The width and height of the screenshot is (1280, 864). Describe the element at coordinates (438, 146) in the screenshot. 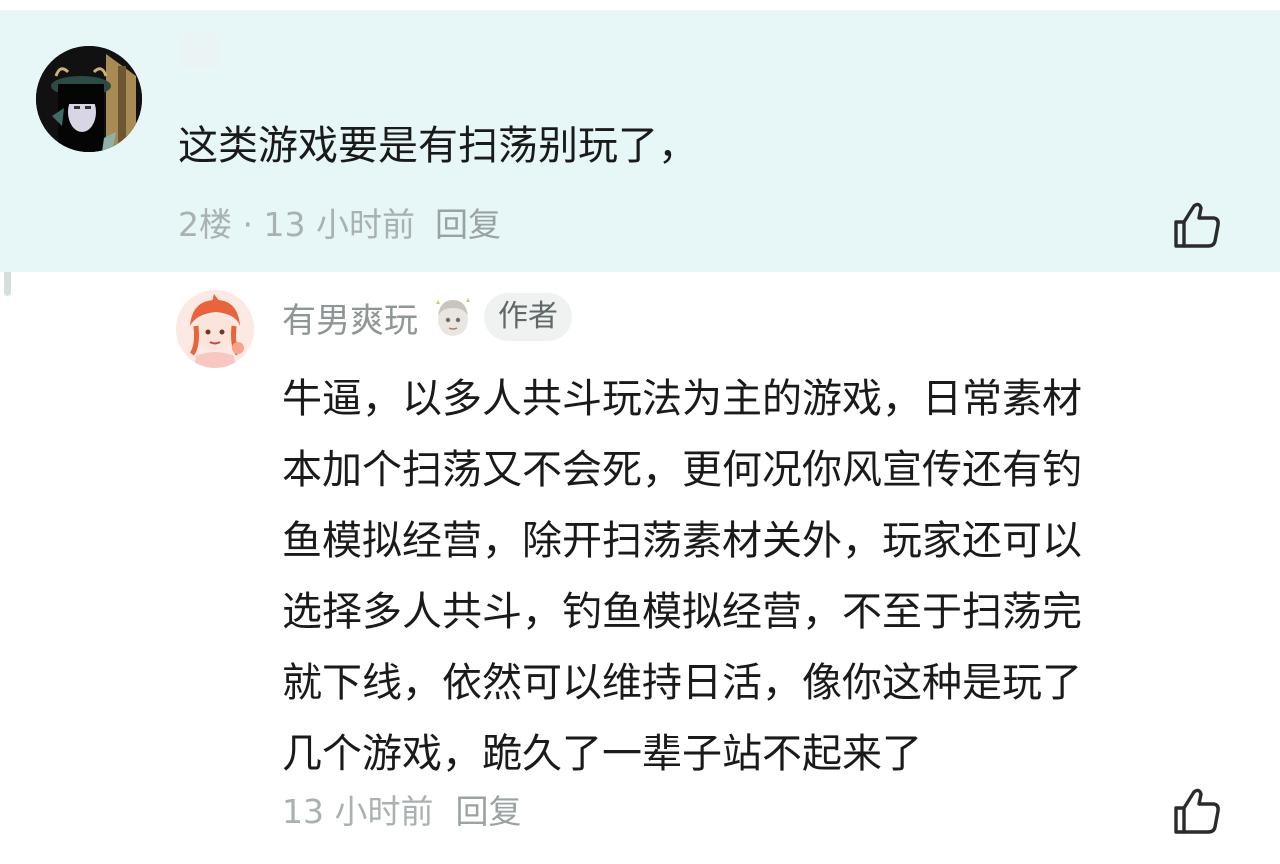

I see `comment-text: 这类游戏要是有扫荡别玩了，` at that location.